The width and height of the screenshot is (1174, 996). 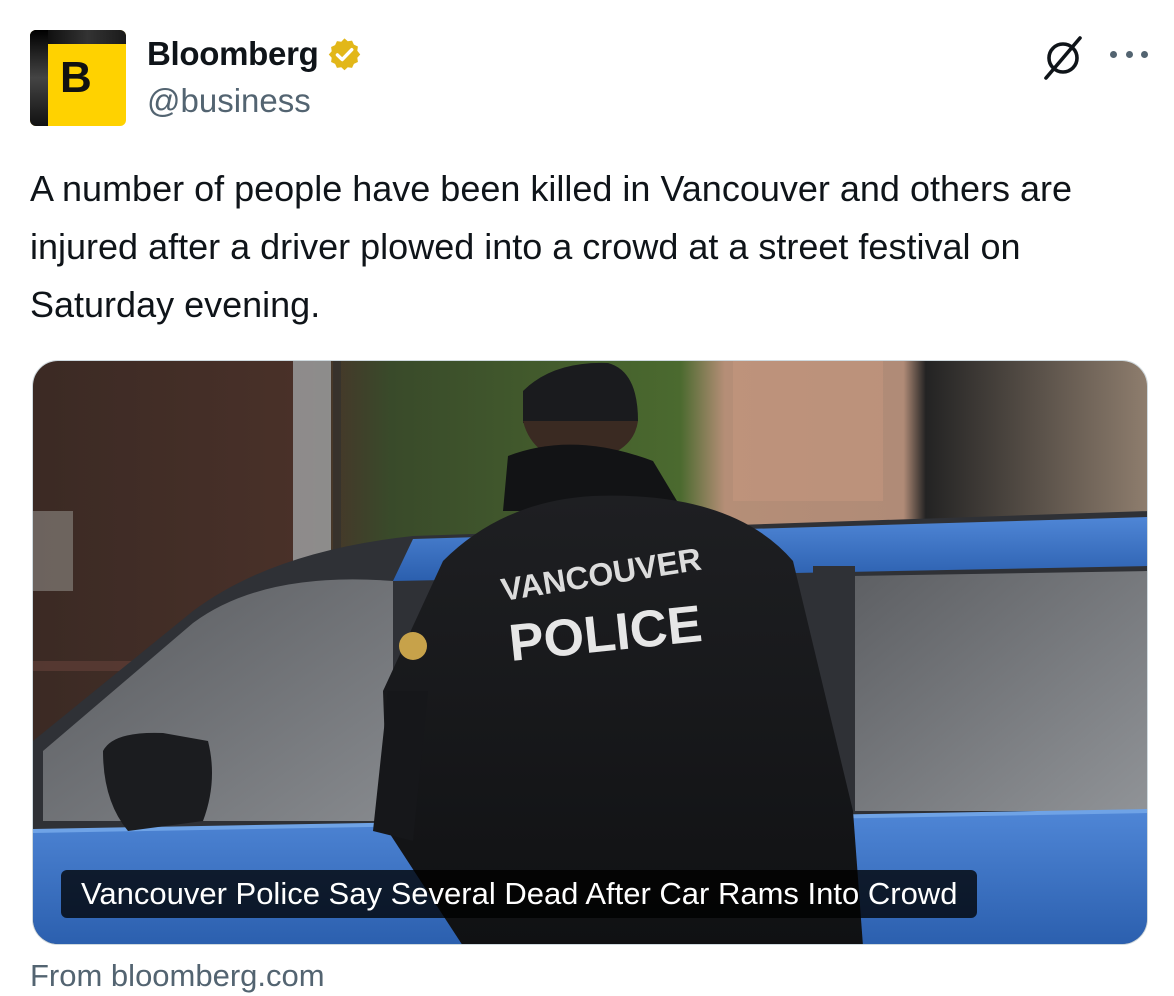 What do you see at coordinates (590, 79) in the screenshot?
I see `tweet-header: B Bloomberg @business` at bounding box center [590, 79].